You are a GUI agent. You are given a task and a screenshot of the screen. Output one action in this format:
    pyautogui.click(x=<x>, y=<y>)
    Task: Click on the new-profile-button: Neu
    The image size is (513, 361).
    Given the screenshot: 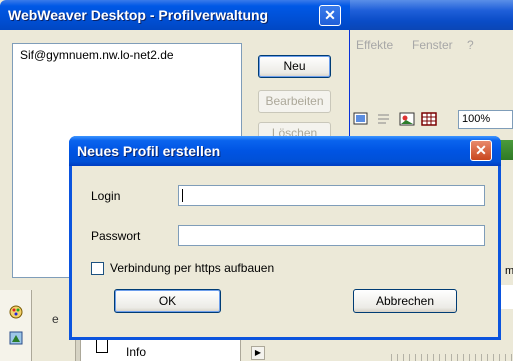 What is the action you would take?
    pyautogui.click(x=294, y=66)
    